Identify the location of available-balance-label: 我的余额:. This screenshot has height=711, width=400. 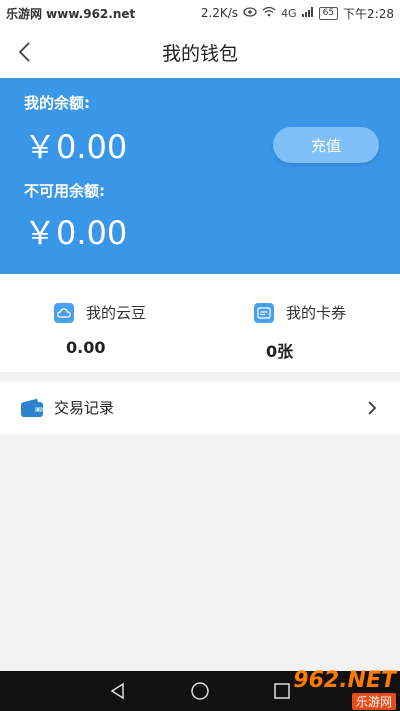
(57, 103).